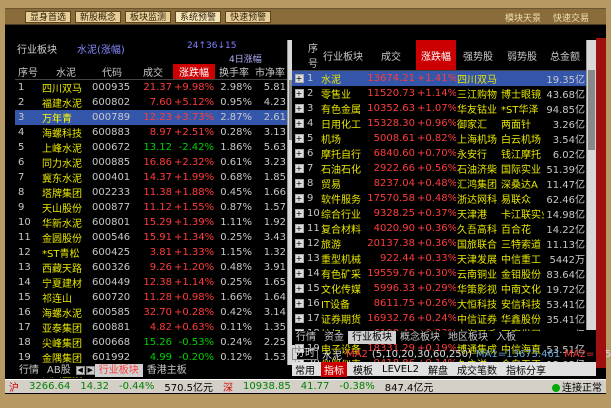 This screenshot has height=408, width=611. I want to click on stock-row: 2 福建水泥 600802 7.60 +5.12% 0.95% 4.23, so click(151, 102).